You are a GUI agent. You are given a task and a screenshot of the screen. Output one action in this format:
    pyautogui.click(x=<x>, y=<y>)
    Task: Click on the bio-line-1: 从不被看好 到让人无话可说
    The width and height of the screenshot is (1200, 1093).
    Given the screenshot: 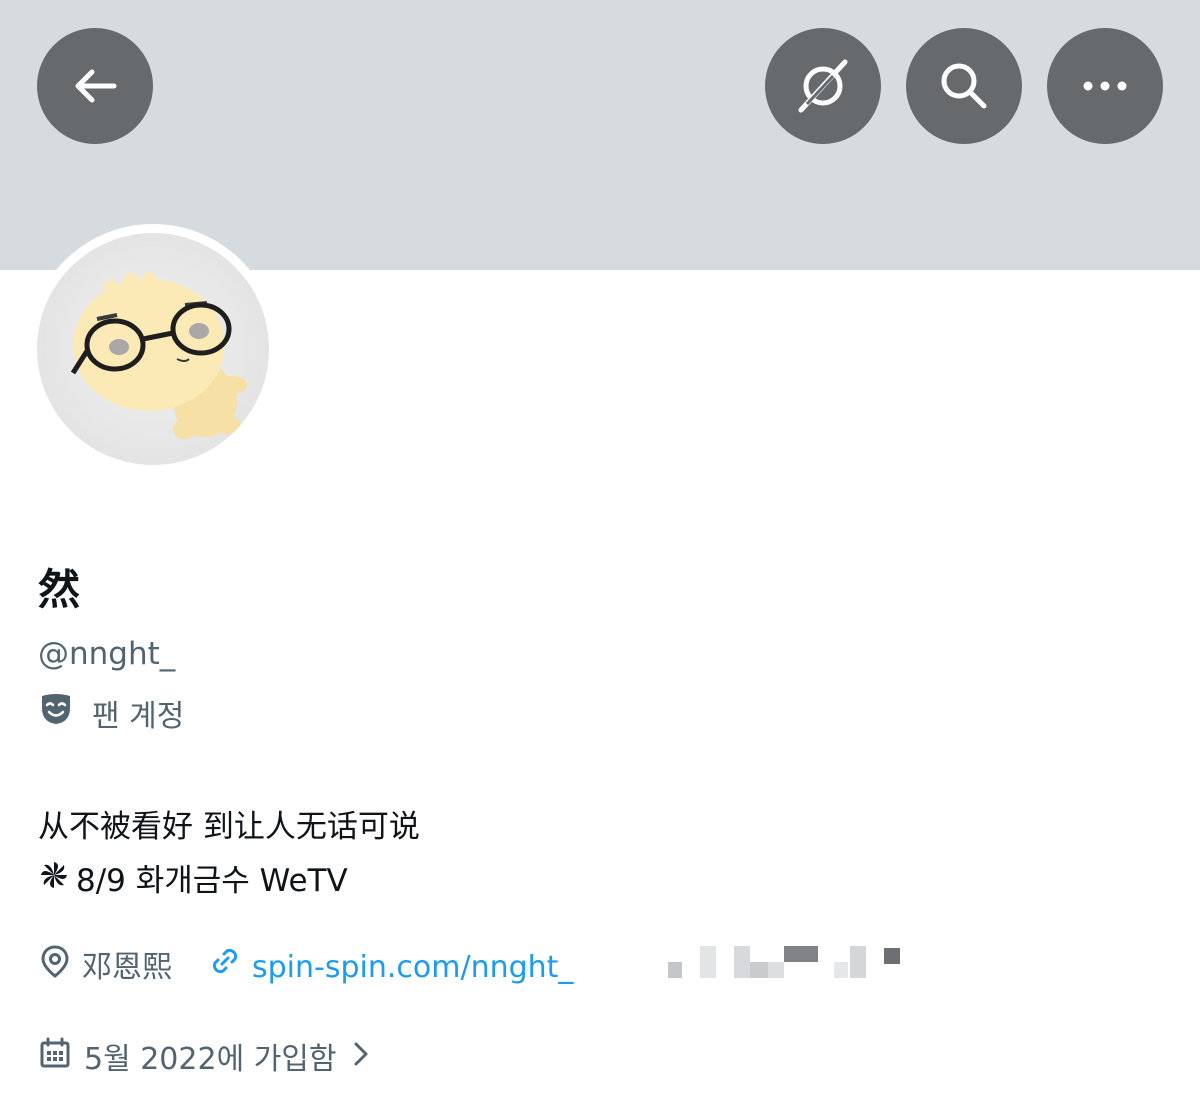 What is the action you would take?
    pyautogui.click(x=229, y=827)
    